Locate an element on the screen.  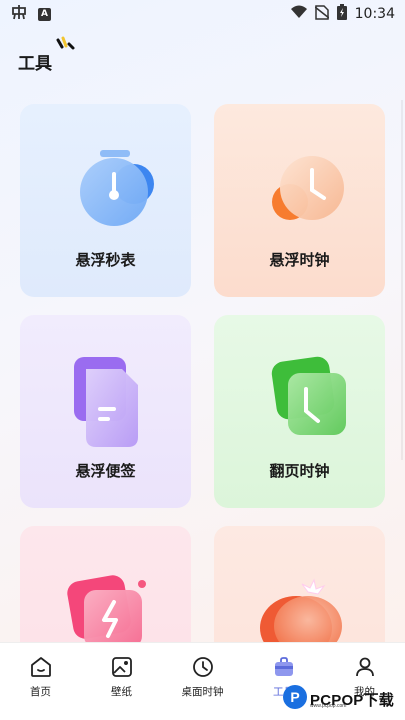
nav-label: 首页 is located at coordinates (40, 692).